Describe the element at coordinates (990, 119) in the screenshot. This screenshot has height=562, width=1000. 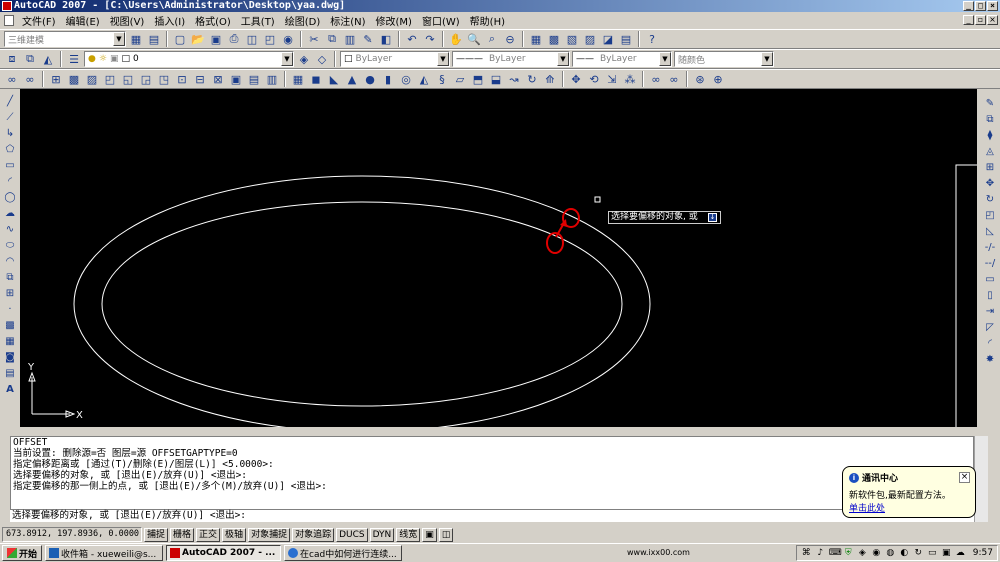
I see `copy-object-icon: ⧉` at that location.